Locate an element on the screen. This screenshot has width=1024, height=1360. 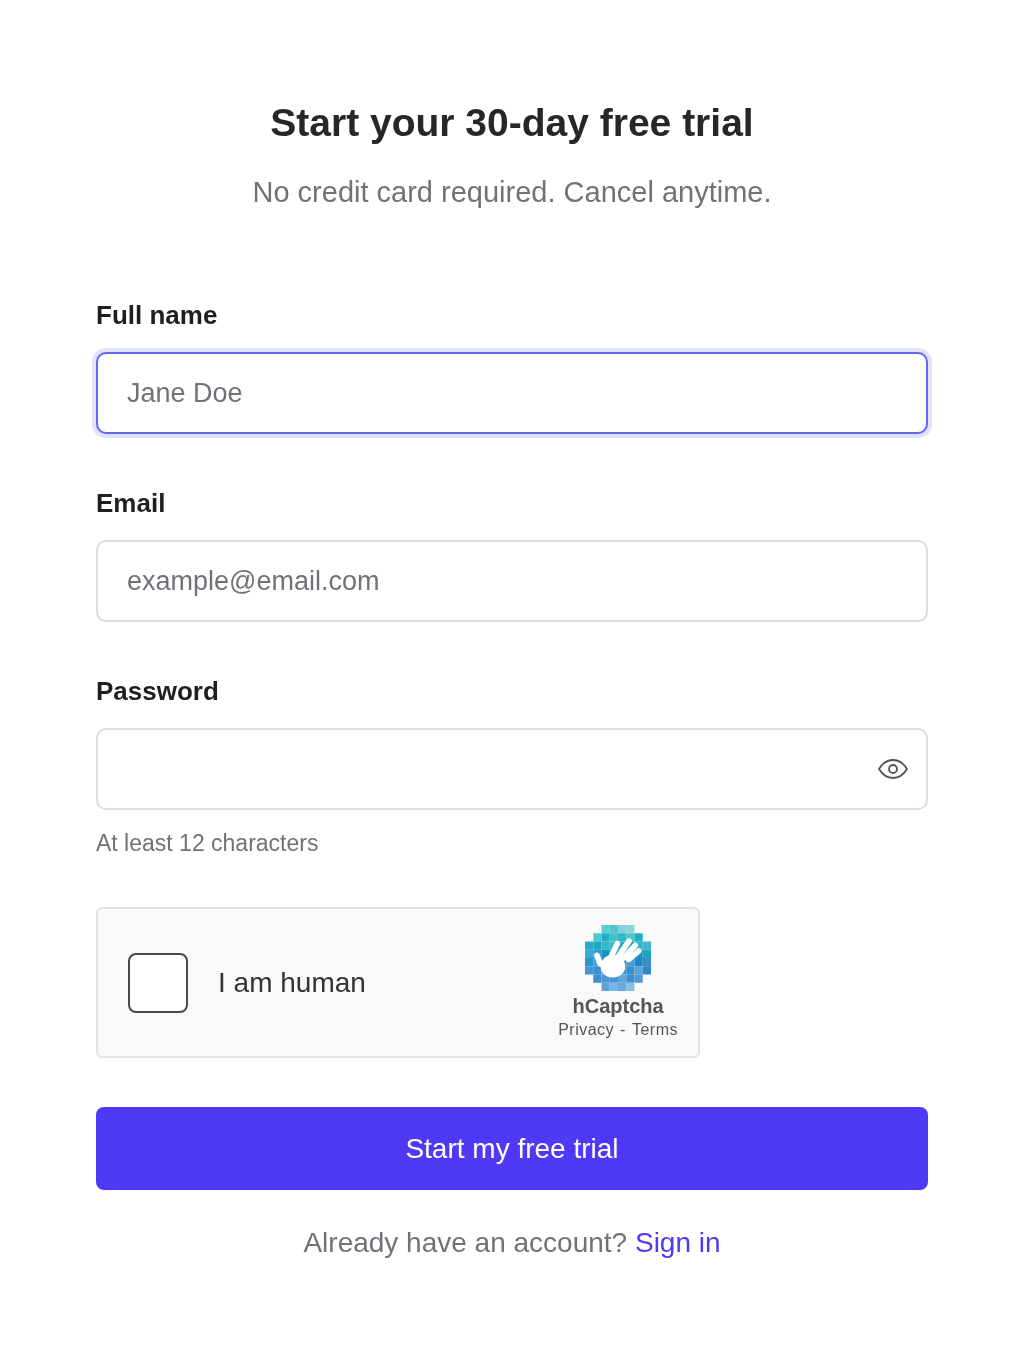
input-field: Jane Doe is located at coordinates (512, 393).